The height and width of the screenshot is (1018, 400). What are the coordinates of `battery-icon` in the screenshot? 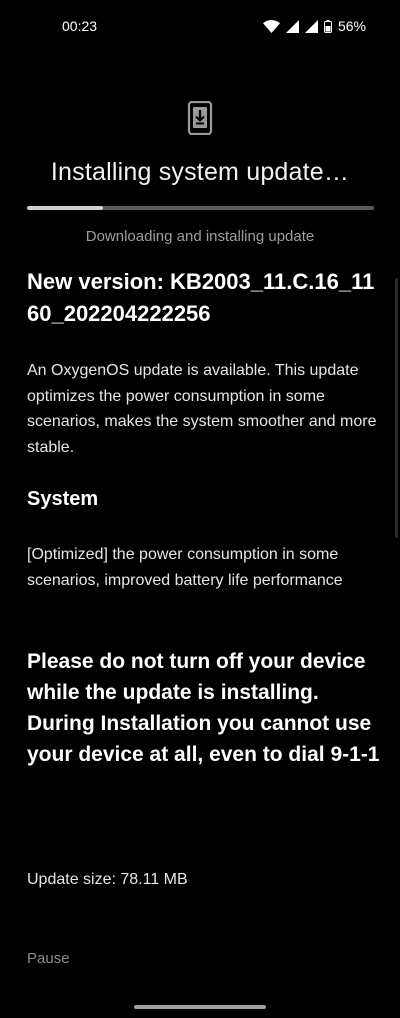 It's located at (327, 26).